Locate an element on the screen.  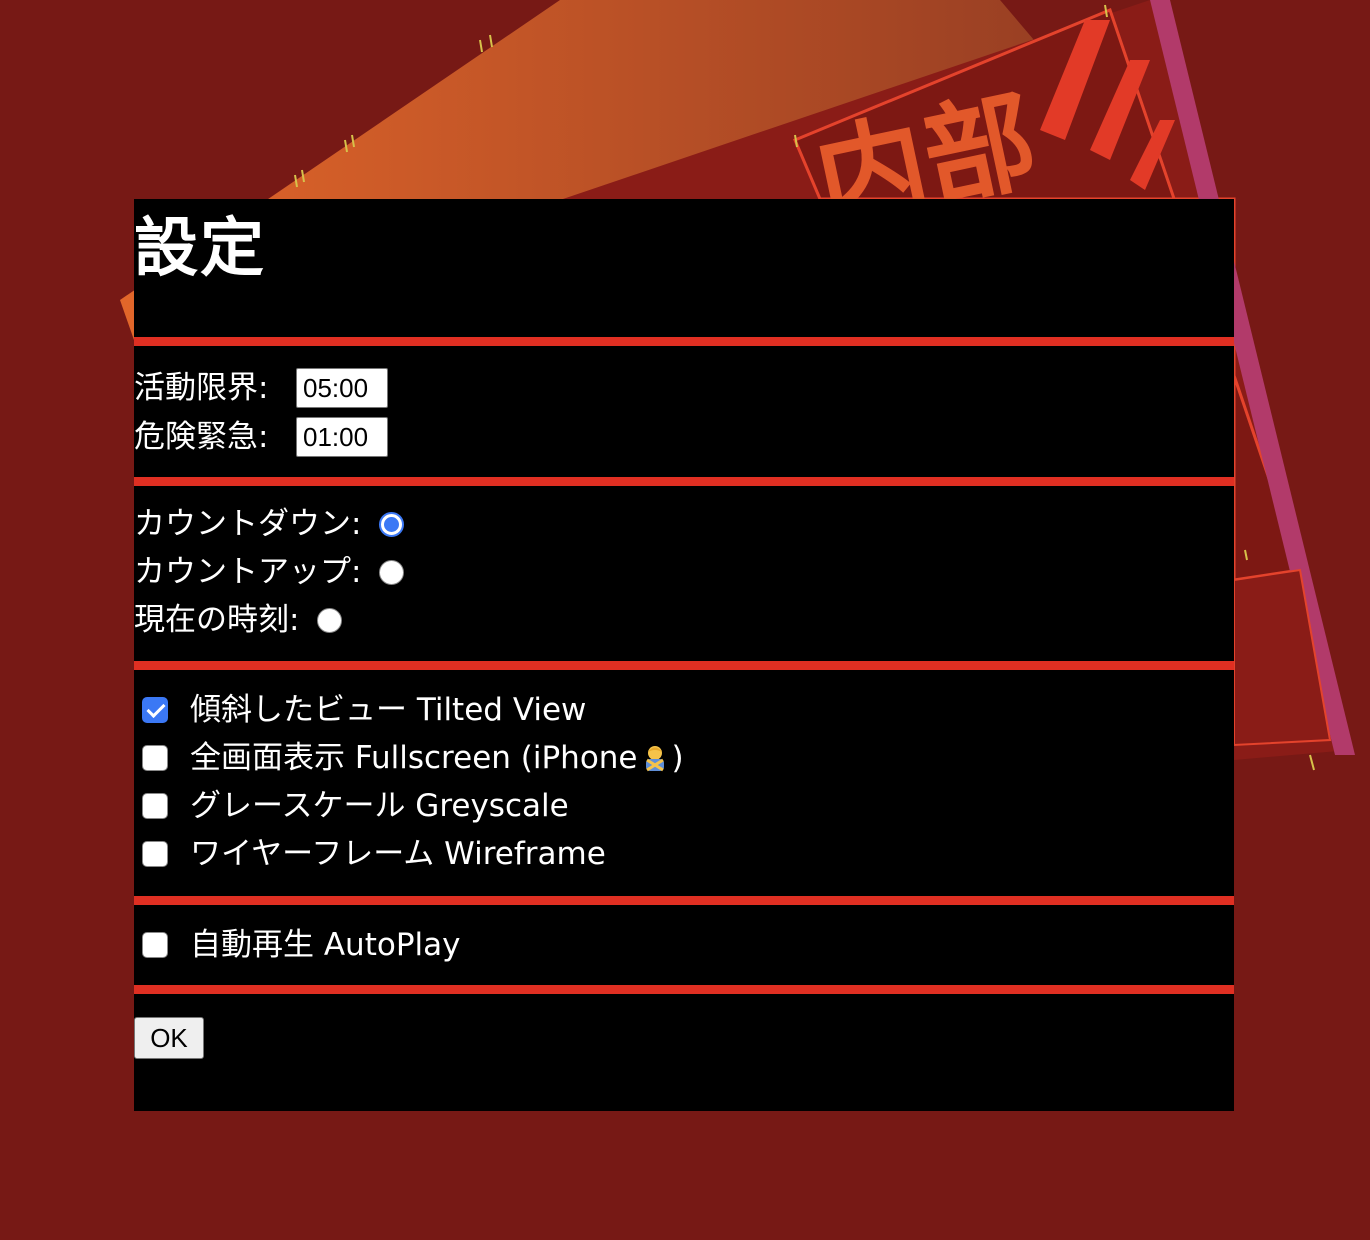
countup-label: カウントアップ: is located at coordinates (248, 572).